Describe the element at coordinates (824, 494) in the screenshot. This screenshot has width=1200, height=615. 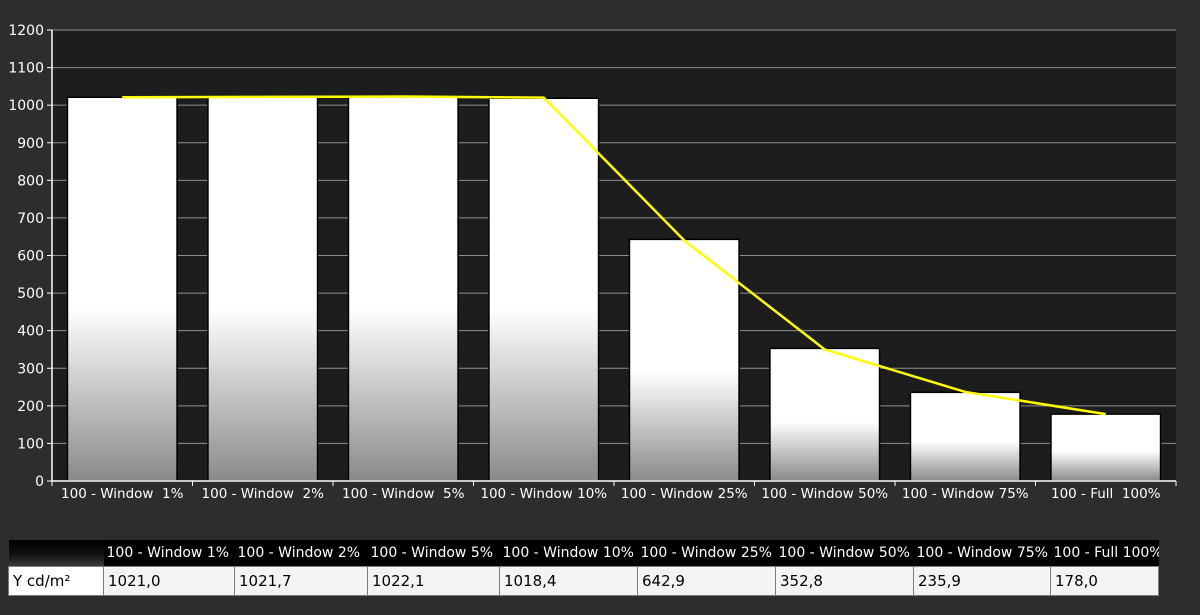
I see `x-tick-label: 100 - Window 50%` at that location.